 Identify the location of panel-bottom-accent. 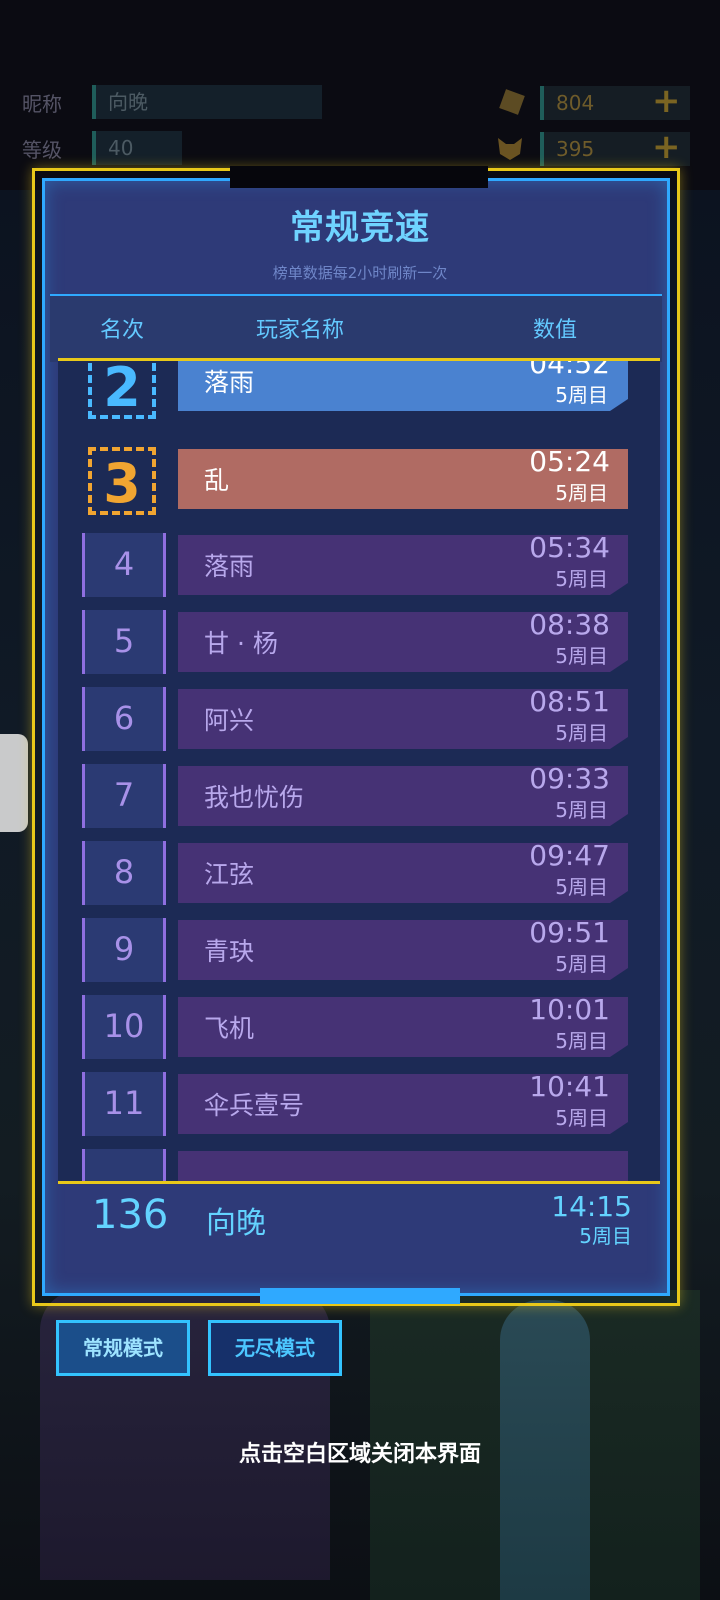
(360, 1296).